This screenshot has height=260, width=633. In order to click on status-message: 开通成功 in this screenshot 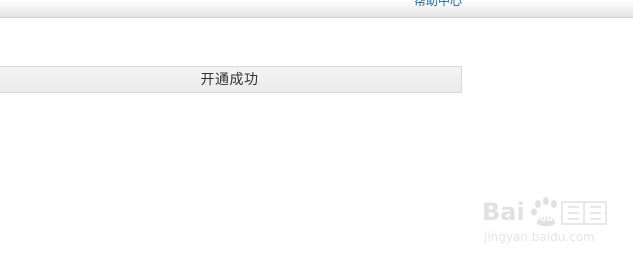, I will do `click(229, 80)`.